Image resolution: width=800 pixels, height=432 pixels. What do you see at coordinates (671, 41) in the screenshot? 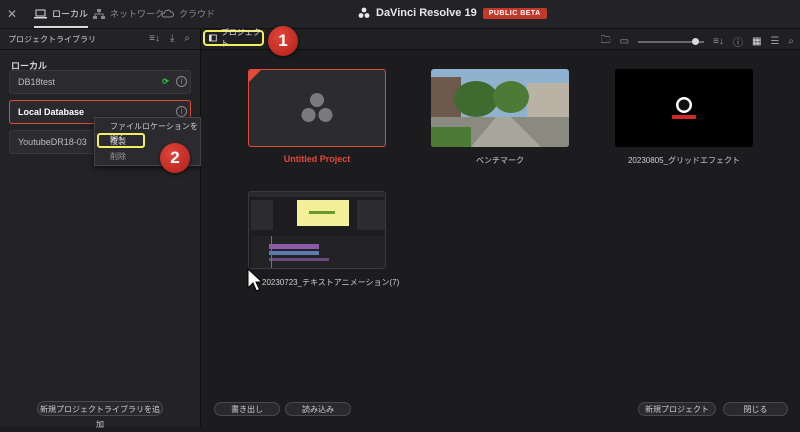
I see `thumbnail-size-slider` at bounding box center [671, 41].